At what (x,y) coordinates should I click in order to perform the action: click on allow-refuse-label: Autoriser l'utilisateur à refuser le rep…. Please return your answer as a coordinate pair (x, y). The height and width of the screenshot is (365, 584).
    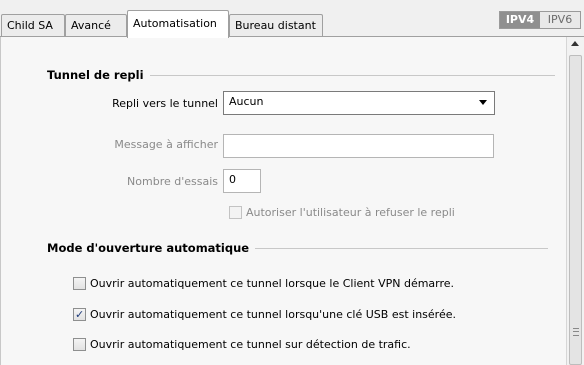
    Looking at the image, I should click on (350, 212).